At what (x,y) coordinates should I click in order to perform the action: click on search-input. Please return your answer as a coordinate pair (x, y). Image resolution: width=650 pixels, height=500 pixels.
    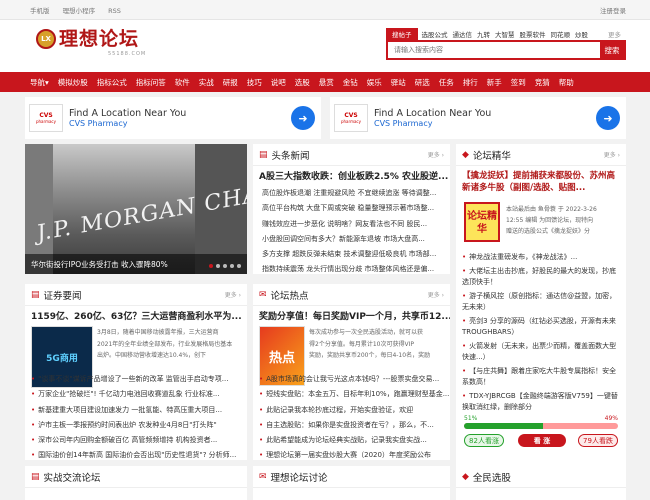
    Looking at the image, I should click on (494, 50).